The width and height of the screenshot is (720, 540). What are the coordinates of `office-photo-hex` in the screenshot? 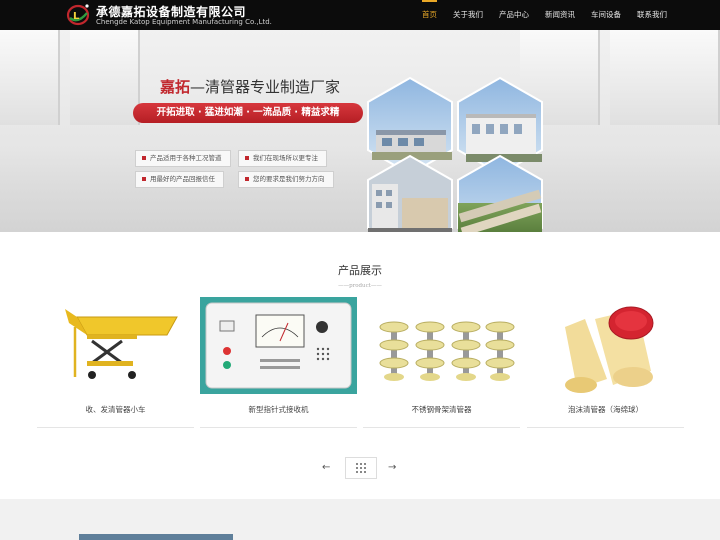 It's located at (410, 193).